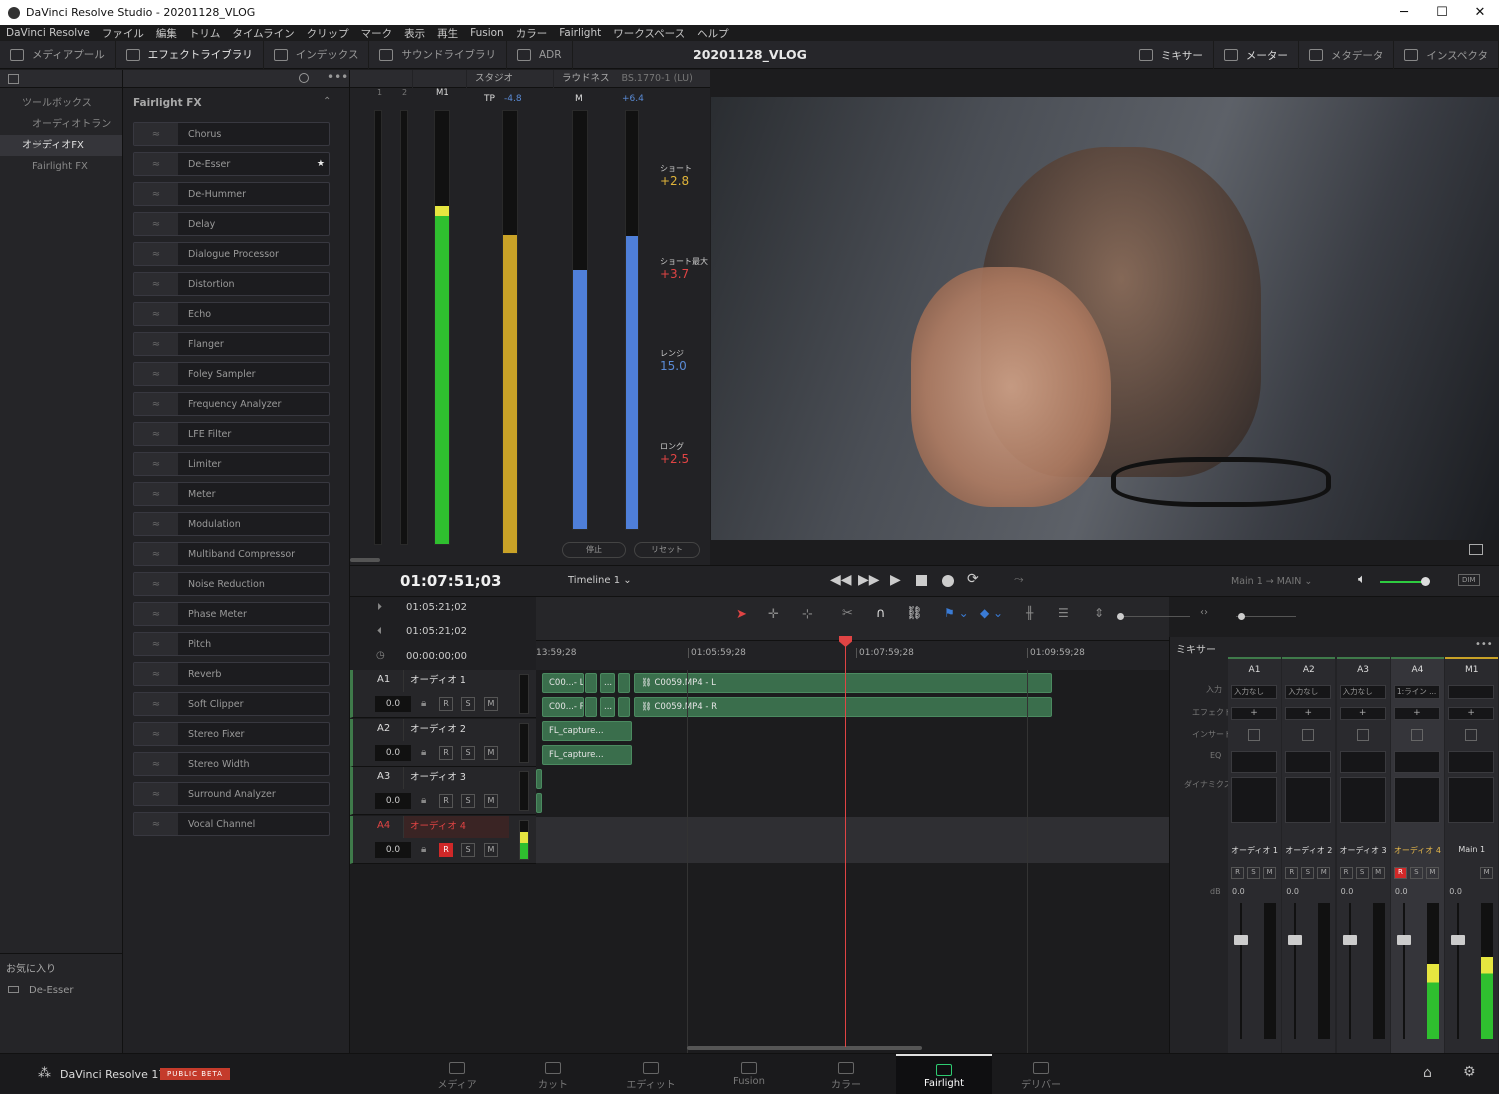 The width and height of the screenshot is (1499, 1094). I want to click on snapping-icon: ∩, so click(881, 613).